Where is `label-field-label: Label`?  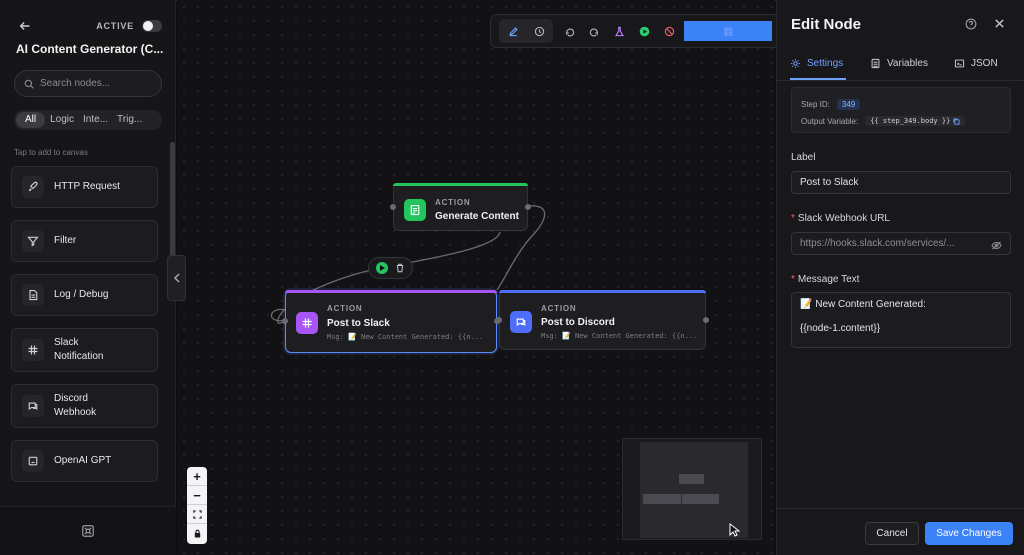 label-field-label: Label is located at coordinates (803, 157).